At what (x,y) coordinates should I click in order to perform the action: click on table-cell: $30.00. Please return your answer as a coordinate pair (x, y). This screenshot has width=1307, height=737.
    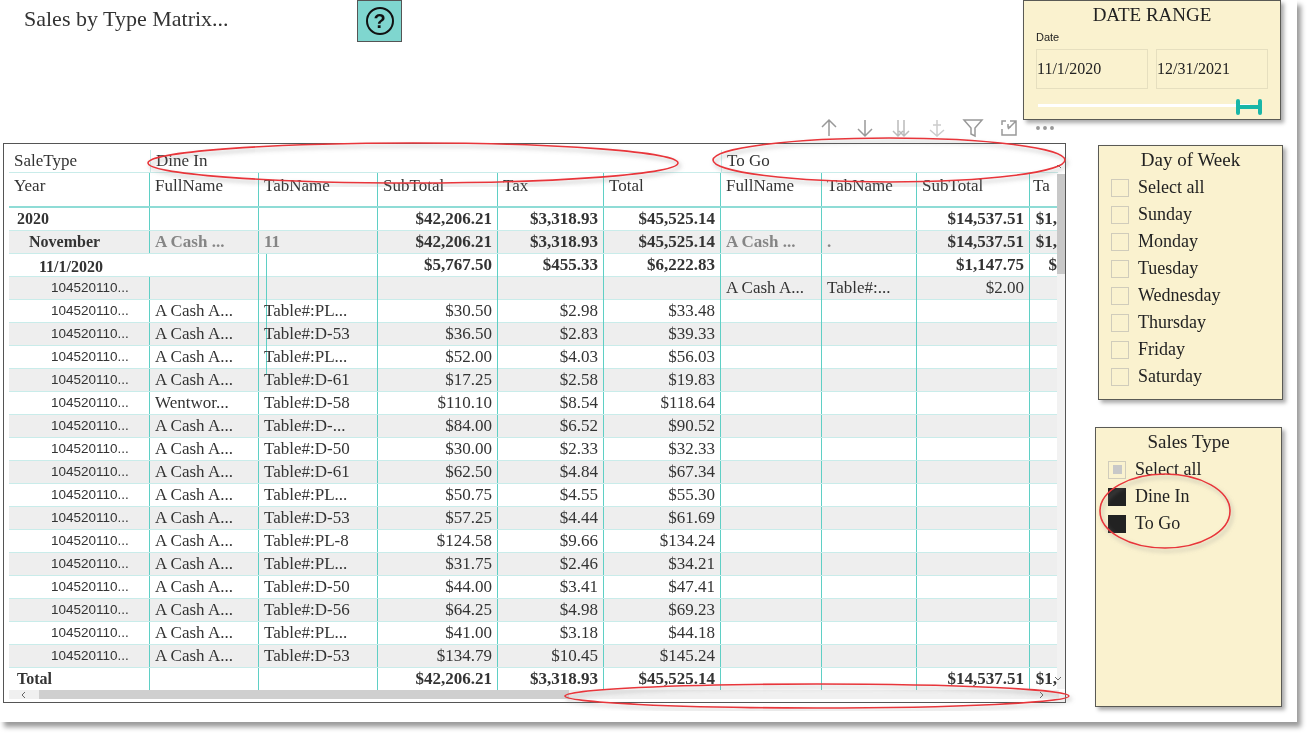
    Looking at the image, I should click on (468, 448).